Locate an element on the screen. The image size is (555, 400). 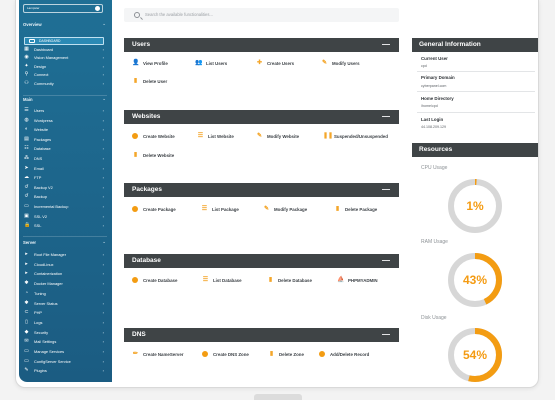
sidebar-item: ▯ Logs › is located at coordinates (65, 322).